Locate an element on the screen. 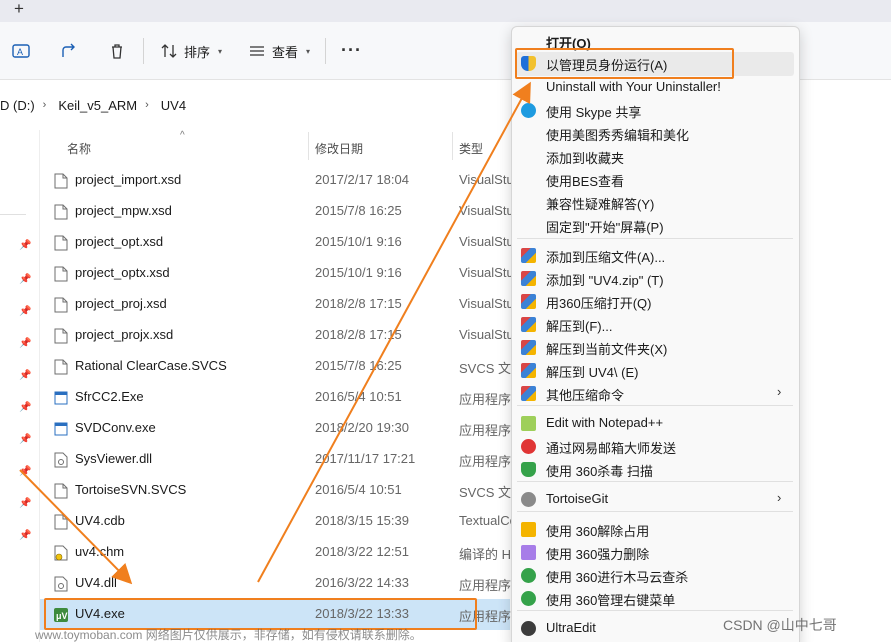 Image resolution: width=891 pixels, height=642 pixels. file-date: 2016/3/22 14:33 is located at coordinates (362, 582).